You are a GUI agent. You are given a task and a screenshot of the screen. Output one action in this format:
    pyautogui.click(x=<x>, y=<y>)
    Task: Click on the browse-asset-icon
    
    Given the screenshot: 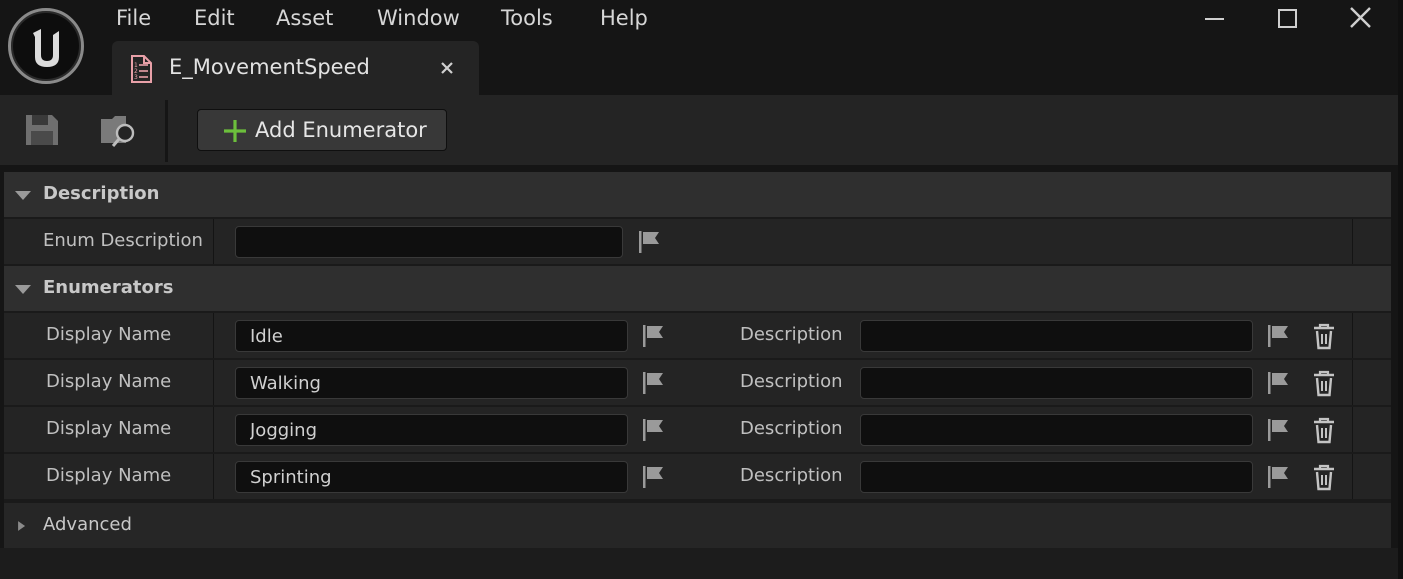 What is the action you would take?
    pyautogui.click(x=119, y=130)
    